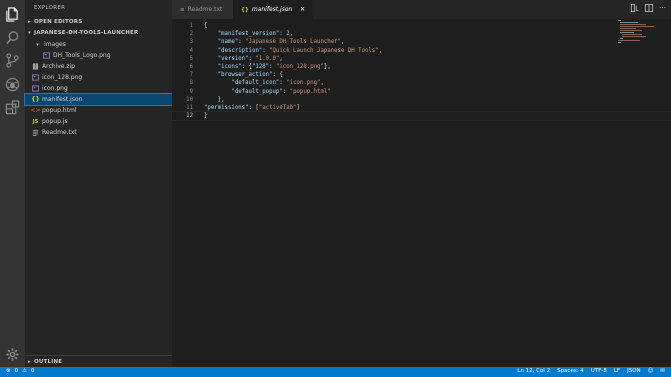 Image resolution: width=671 pixels, height=377 pixels. I want to click on line-number: 9, so click(191, 91).